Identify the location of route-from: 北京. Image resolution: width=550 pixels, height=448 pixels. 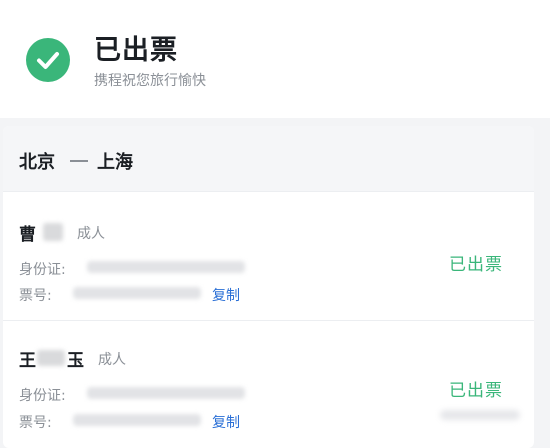
(37, 162).